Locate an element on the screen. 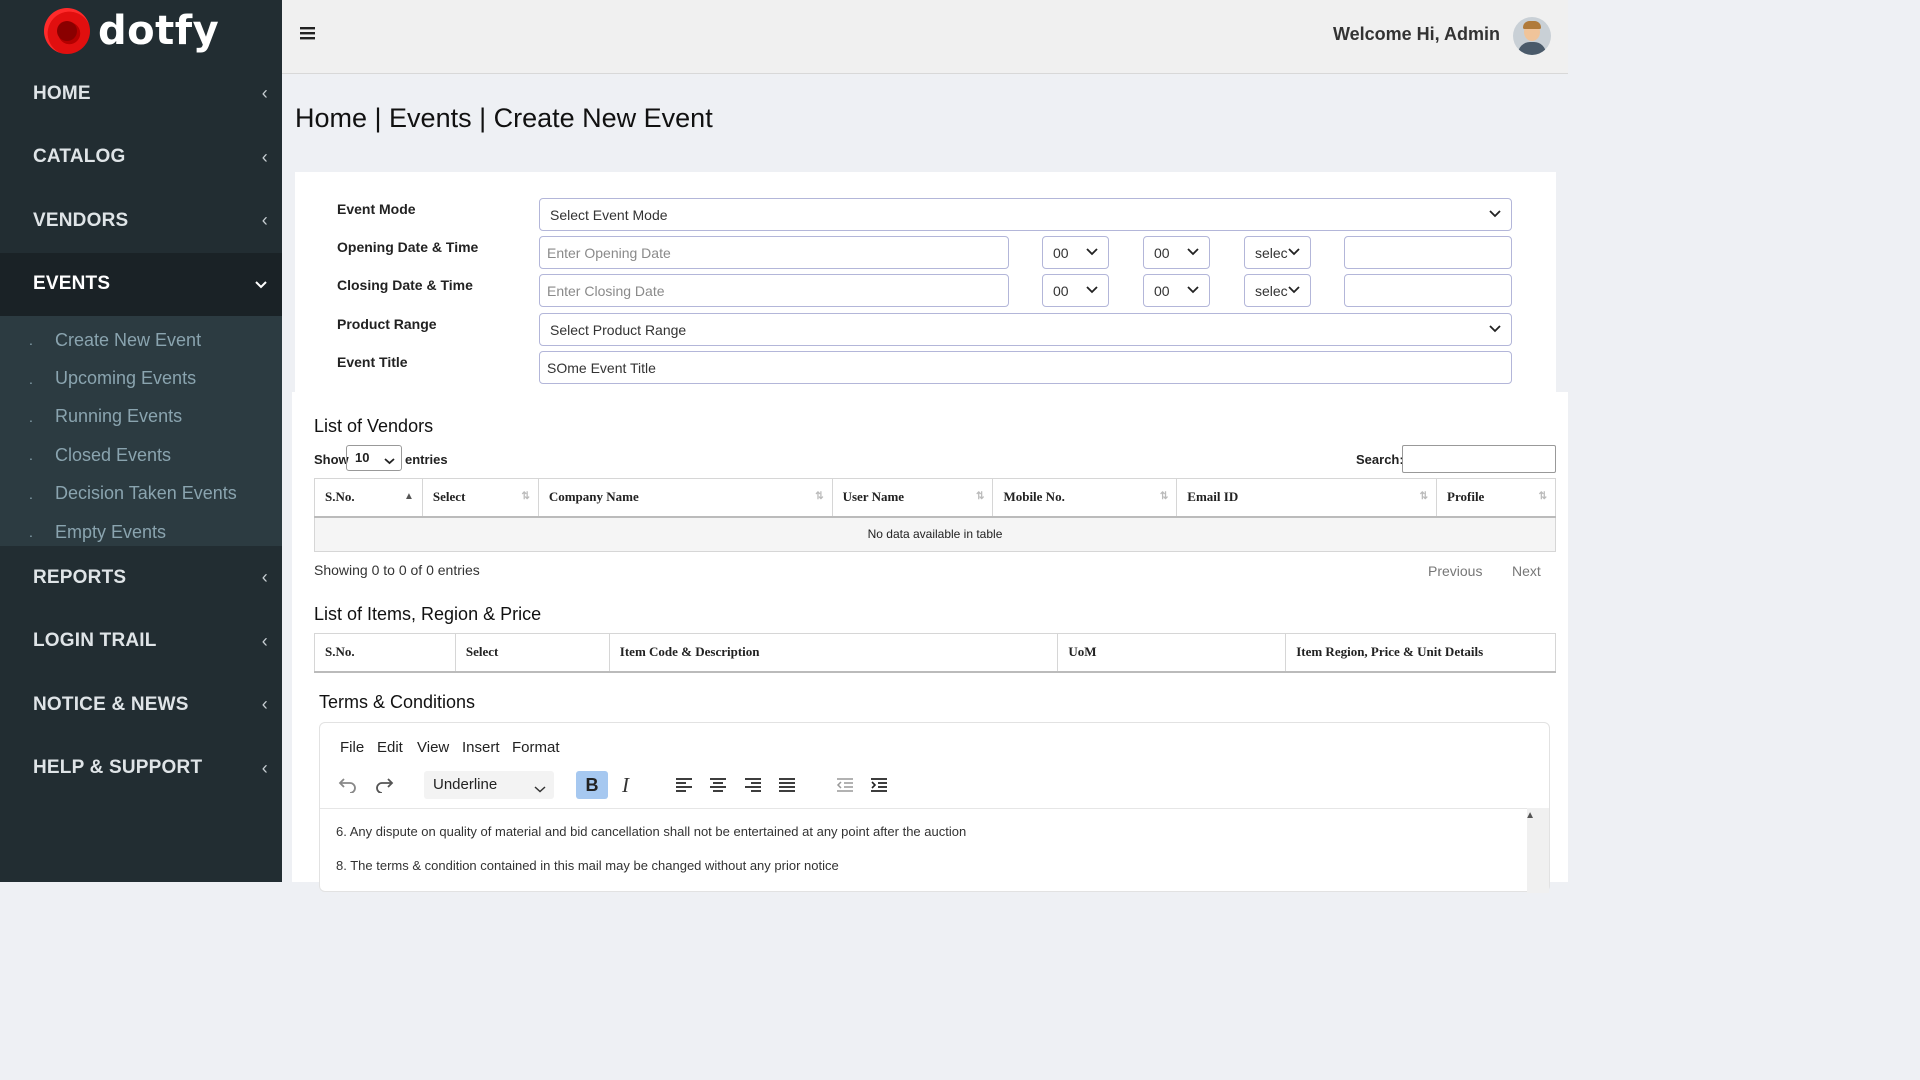 Image resolution: width=1920 pixels, height=1080 pixels. opening-date-input: Enter Opening Date is located at coordinates (774, 252).